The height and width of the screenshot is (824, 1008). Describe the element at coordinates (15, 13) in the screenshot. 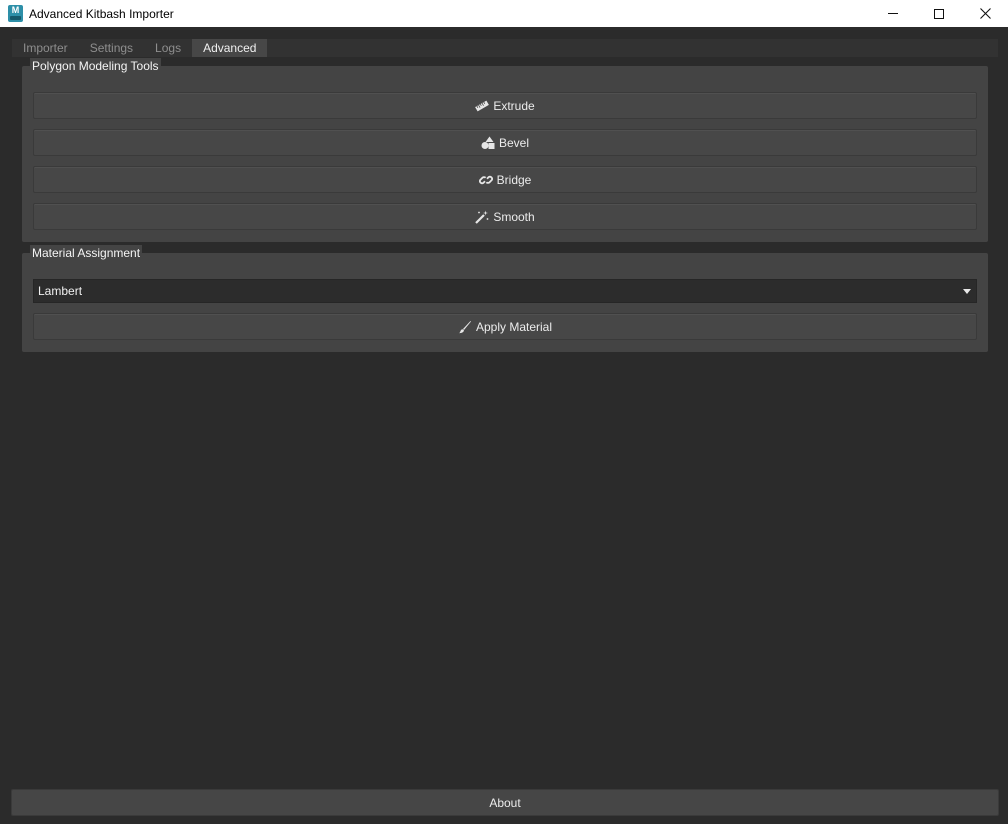

I see `app-icon: M` at that location.